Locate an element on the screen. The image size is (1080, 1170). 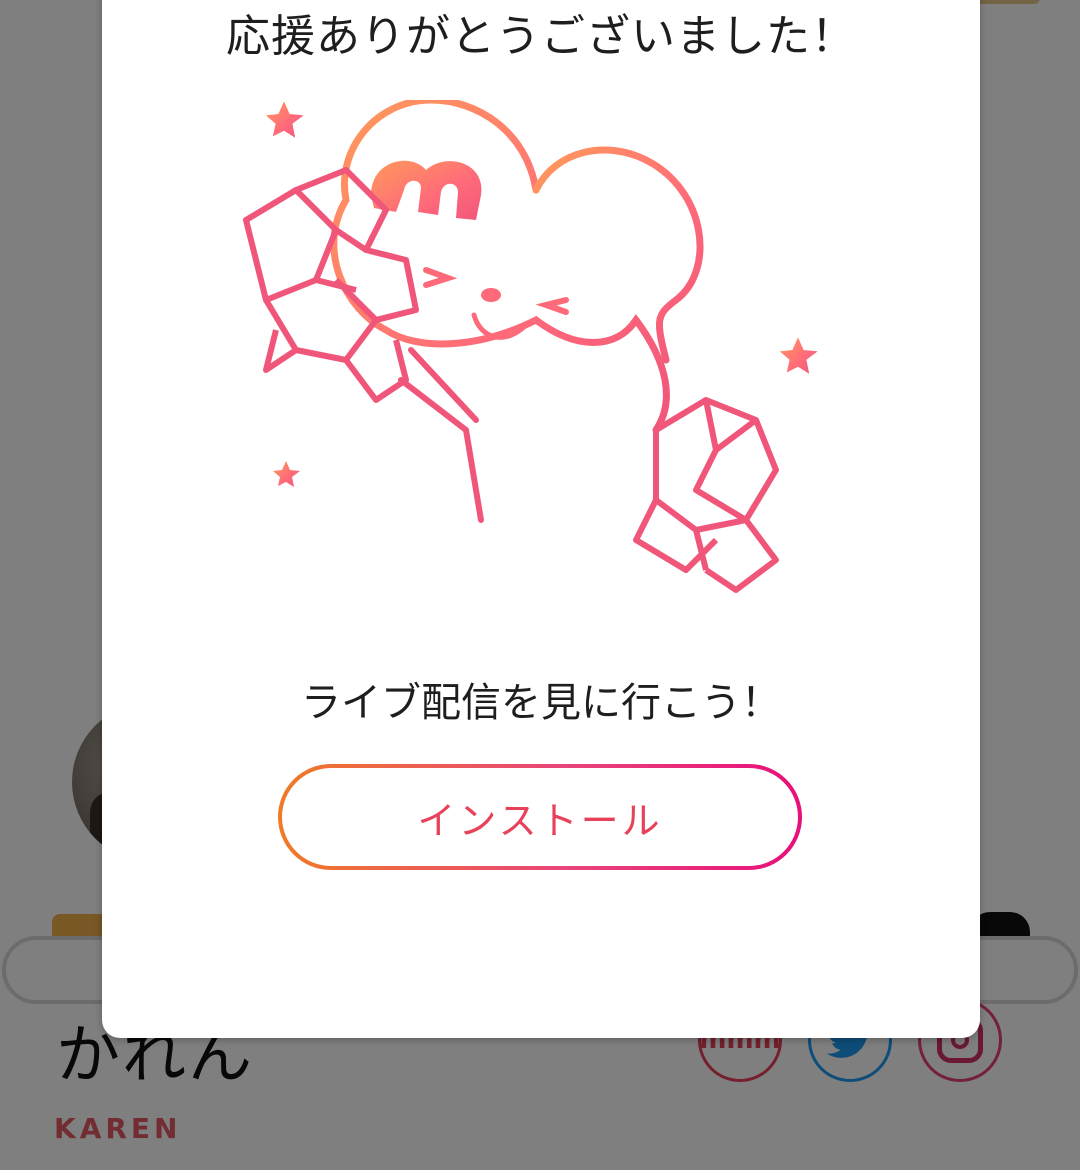
modal-title: 応援ありがとうございました！ is located at coordinates (541, 36).